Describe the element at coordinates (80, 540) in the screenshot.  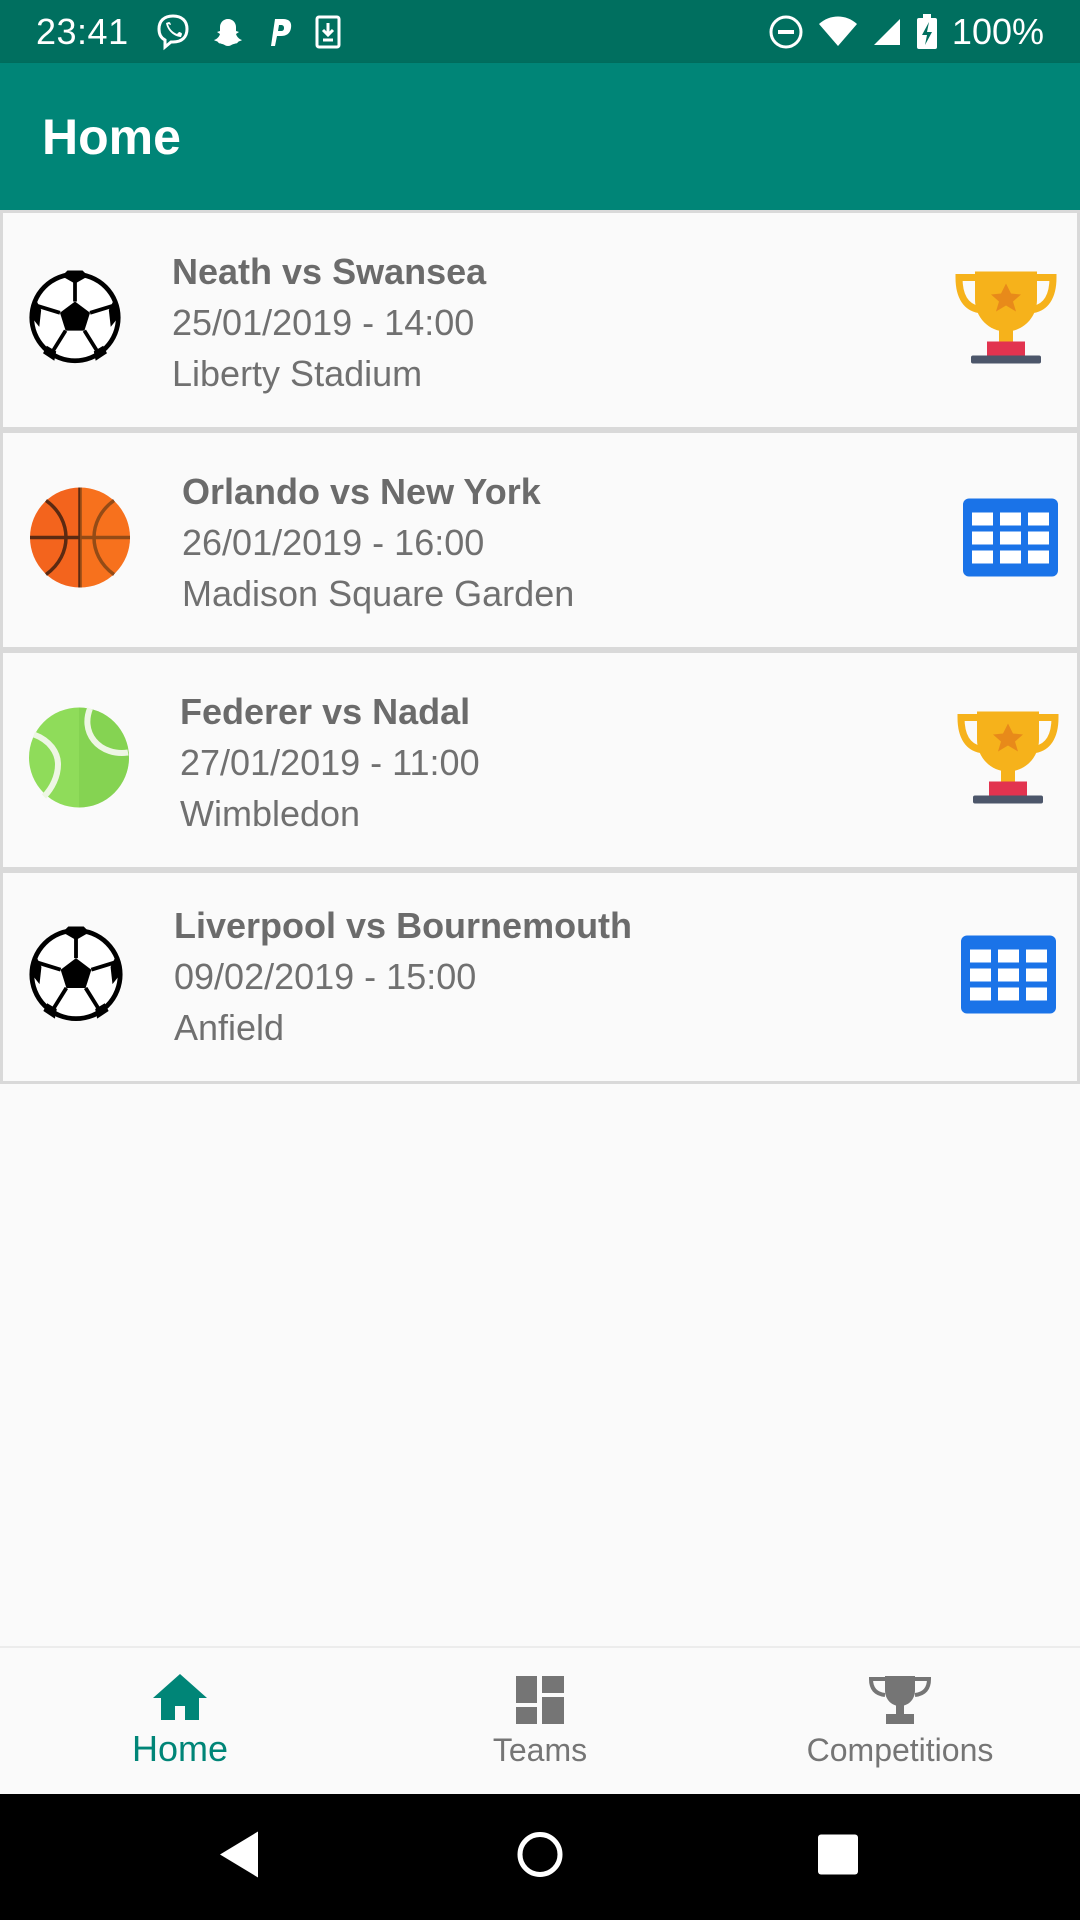
I see `basketball-icon` at that location.